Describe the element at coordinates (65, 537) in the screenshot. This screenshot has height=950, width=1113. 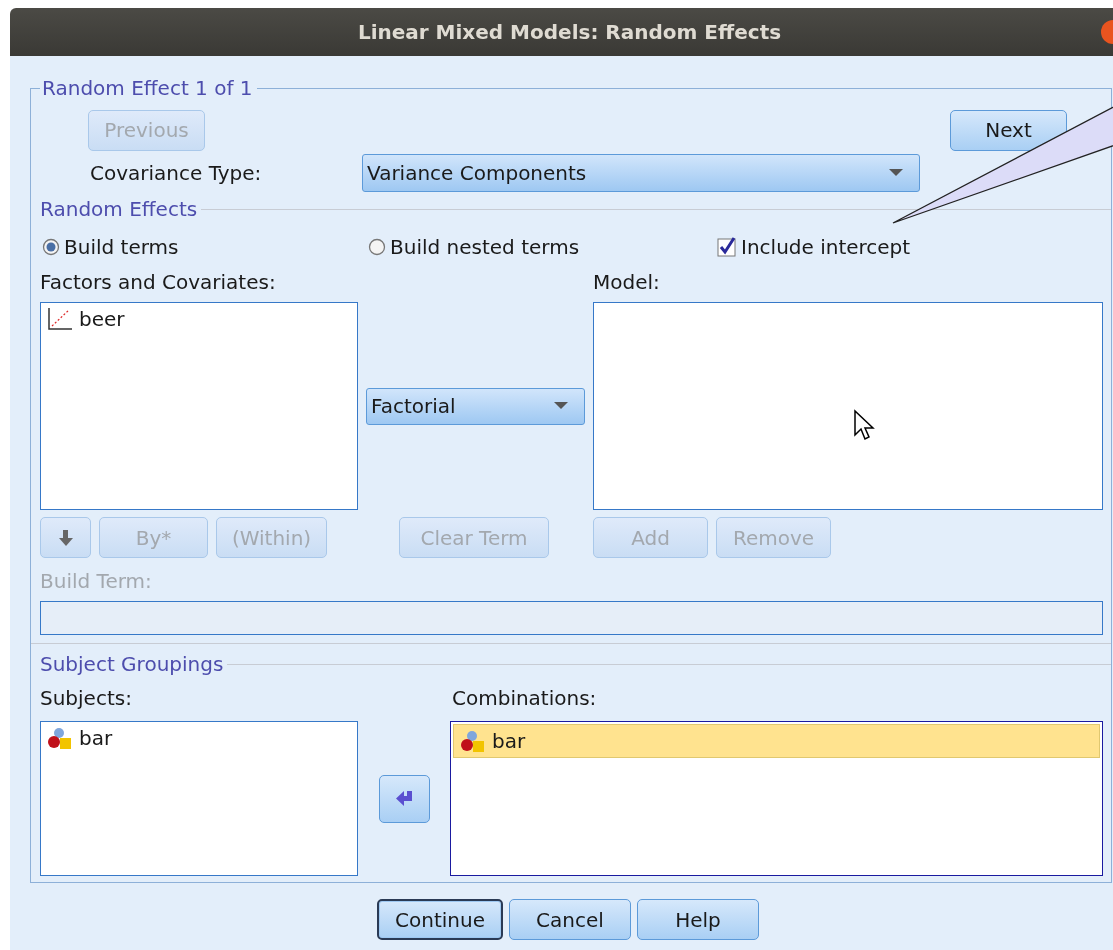
I see `down-arrow-icon` at that location.